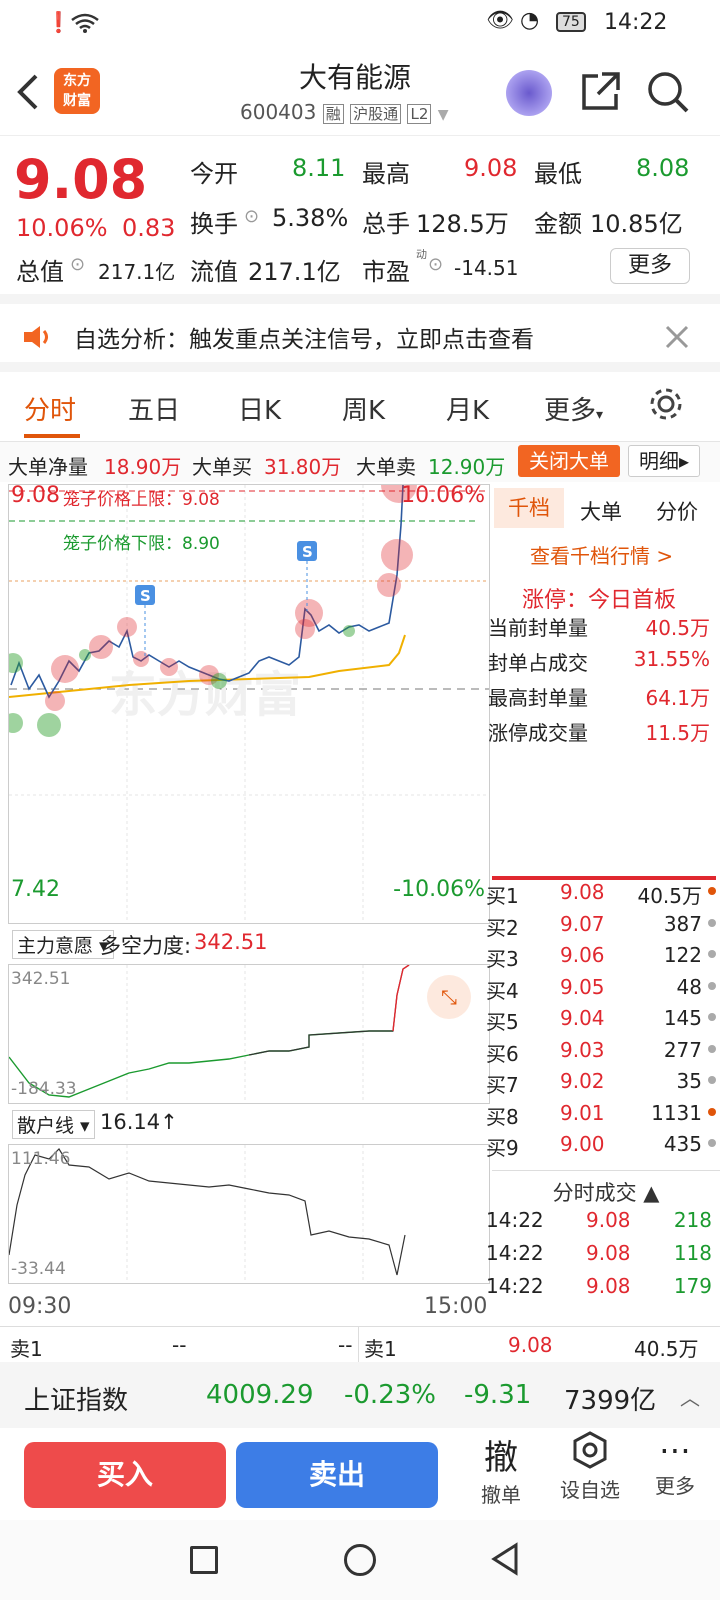  What do you see at coordinates (77, 91) in the screenshot?
I see `app-logo: 东方 财富` at bounding box center [77, 91].